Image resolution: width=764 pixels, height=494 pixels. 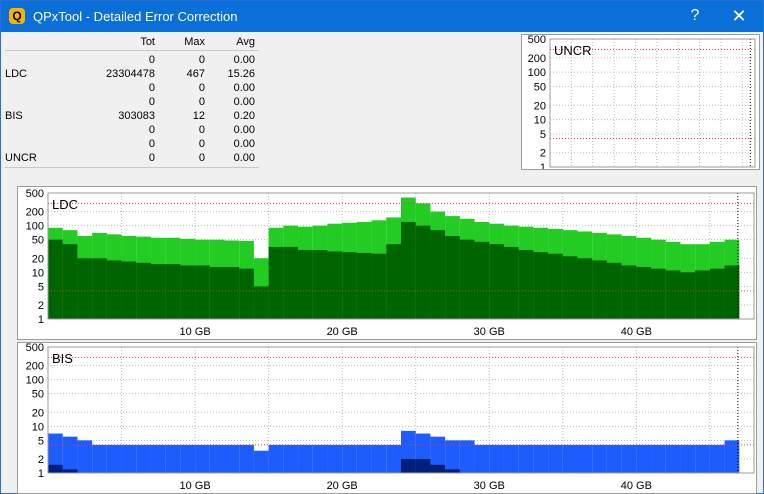 I want to click on y-tick-label: 5, so click(x=543, y=135).